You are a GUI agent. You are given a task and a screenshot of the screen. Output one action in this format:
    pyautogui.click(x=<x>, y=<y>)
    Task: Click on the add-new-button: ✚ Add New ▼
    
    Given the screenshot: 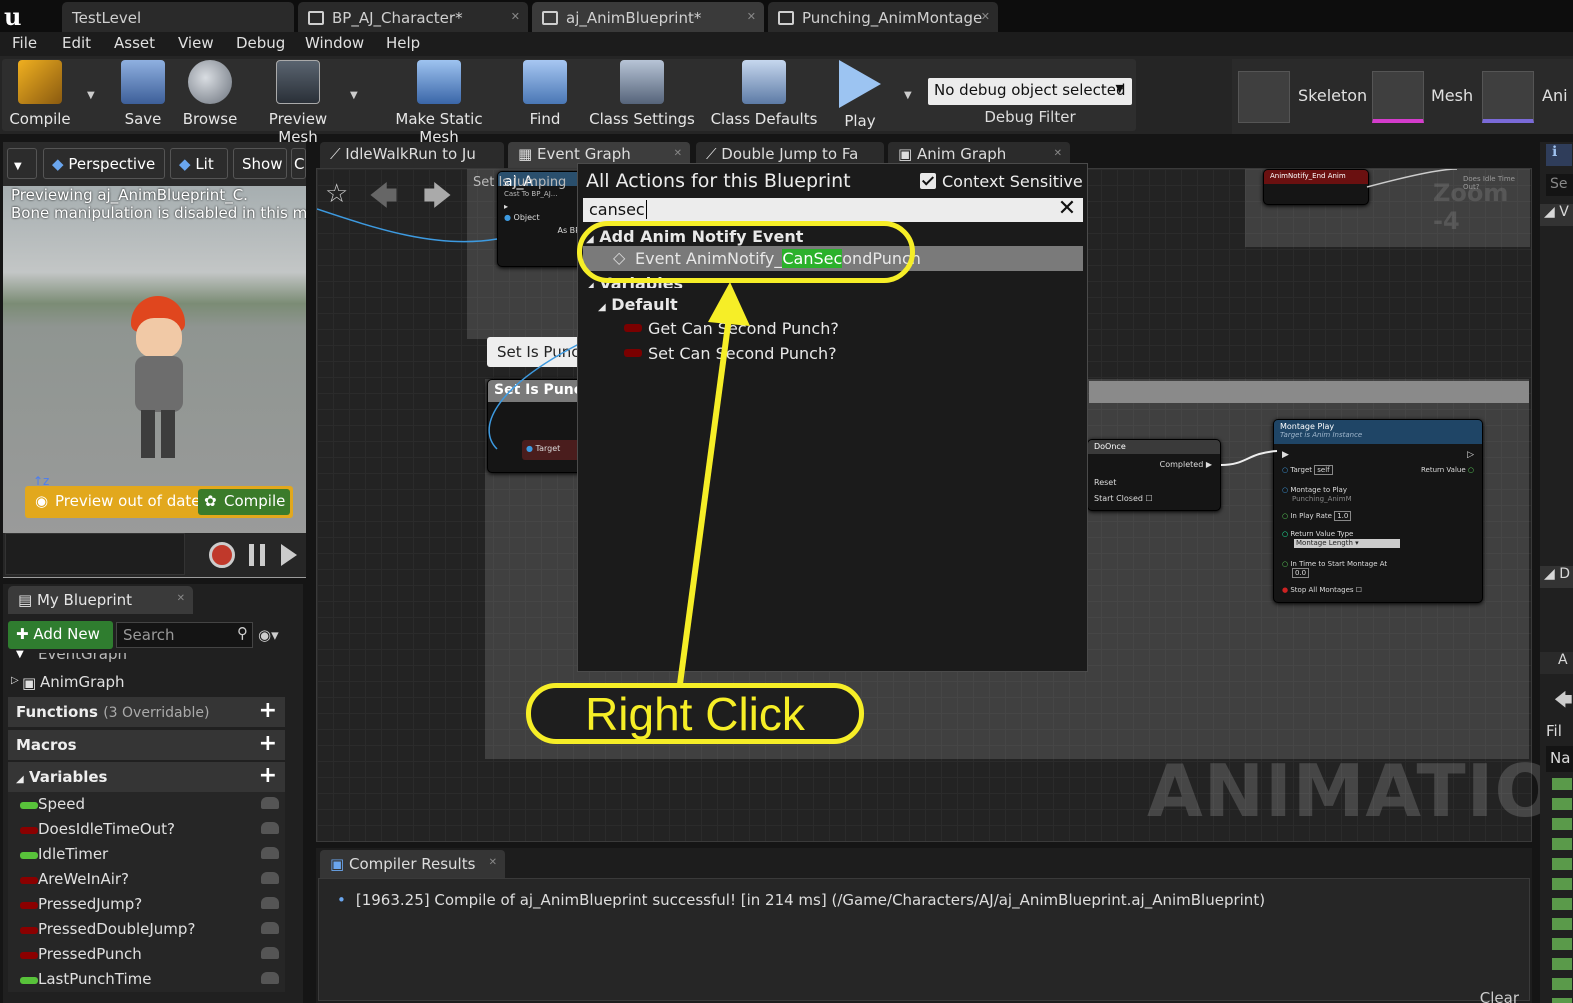 What is the action you would take?
    pyautogui.click(x=60, y=640)
    